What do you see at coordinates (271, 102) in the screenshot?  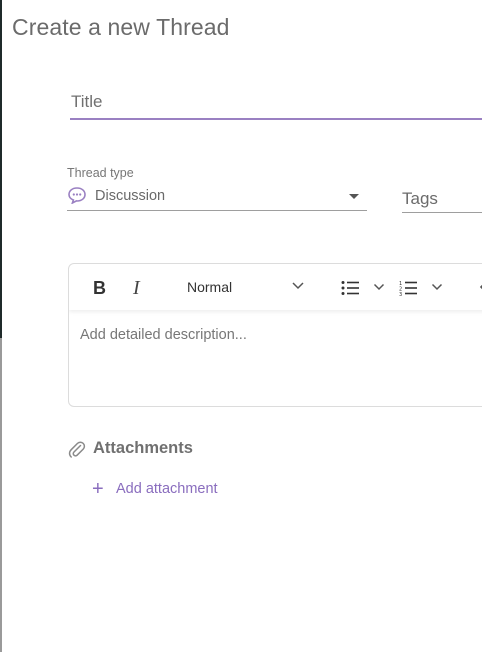 I see `title-input` at bounding box center [271, 102].